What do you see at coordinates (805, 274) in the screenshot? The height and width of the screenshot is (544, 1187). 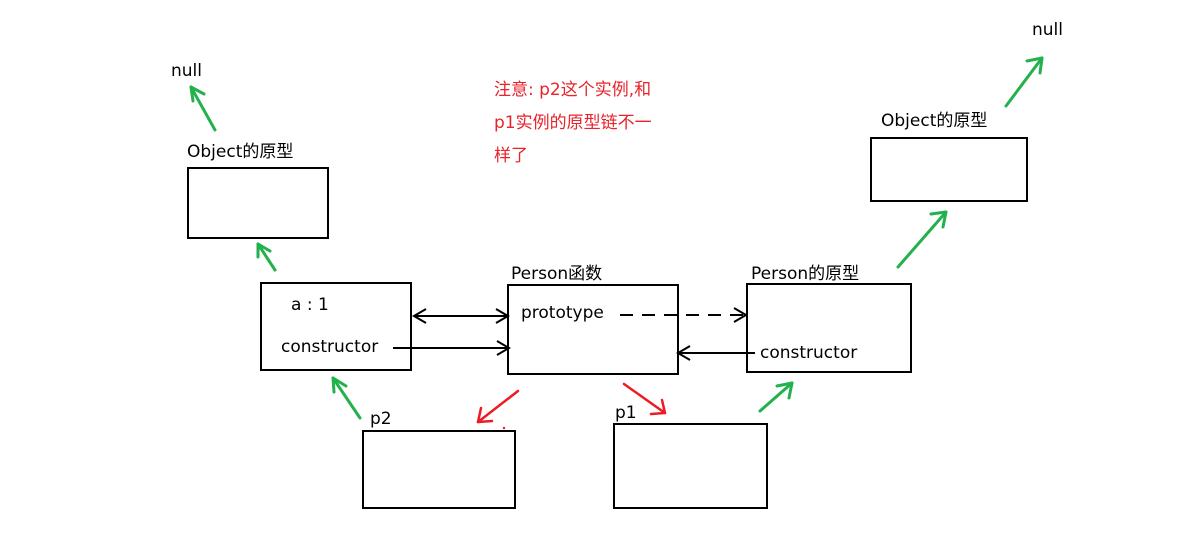 I see `person-prototype-label: Person的原型` at bounding box center [805, 274].